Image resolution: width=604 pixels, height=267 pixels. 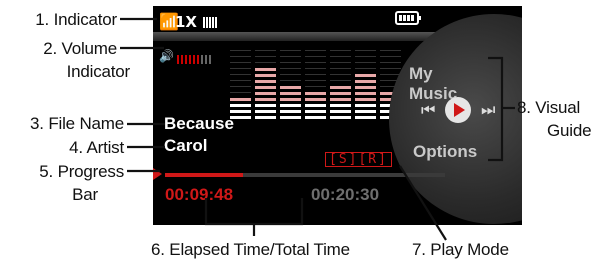 I want to click on callout-artist: 4. Artist, so click(x=96, y=147).